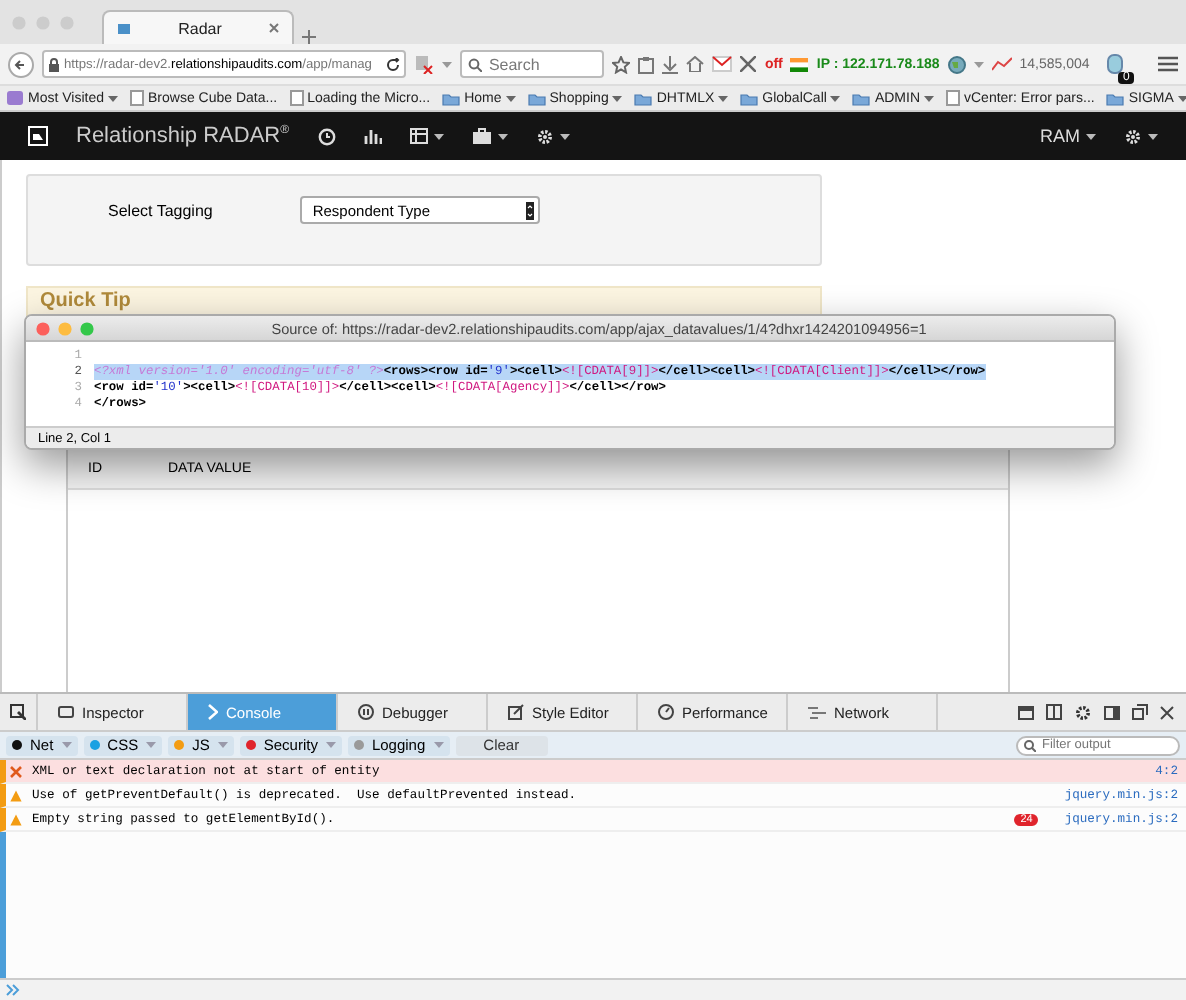 The height and width of the screenshot is (1000, 1186). Describe the element at coordinates (1054, 712) in the screenshot. I see `responsive-icon` at that location.